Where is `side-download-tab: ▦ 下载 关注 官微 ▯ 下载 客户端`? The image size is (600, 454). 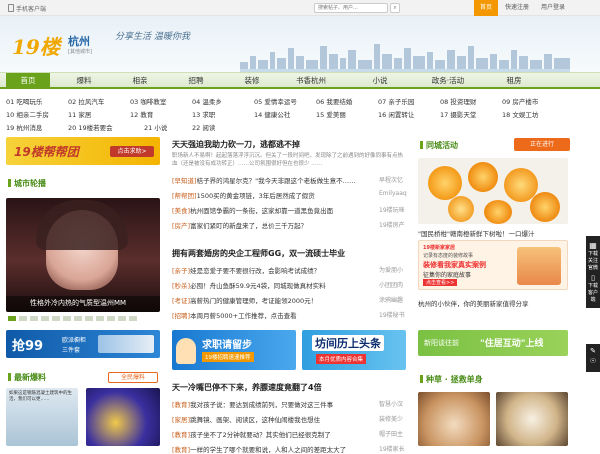
side-download-tab: ▦ 下载 关注 官微 ▯ 下载 客户端 is located at coordinates (593, 272).